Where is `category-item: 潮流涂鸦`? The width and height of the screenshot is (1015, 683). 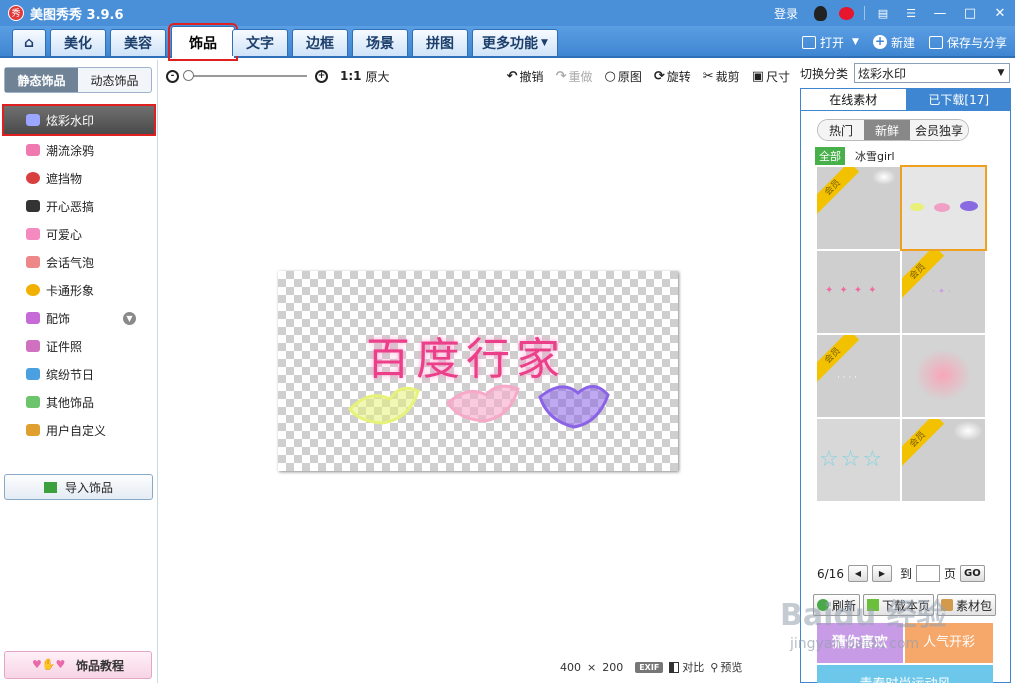
category-item: 潮流涂鸦 is located at coordinates (79, 150).